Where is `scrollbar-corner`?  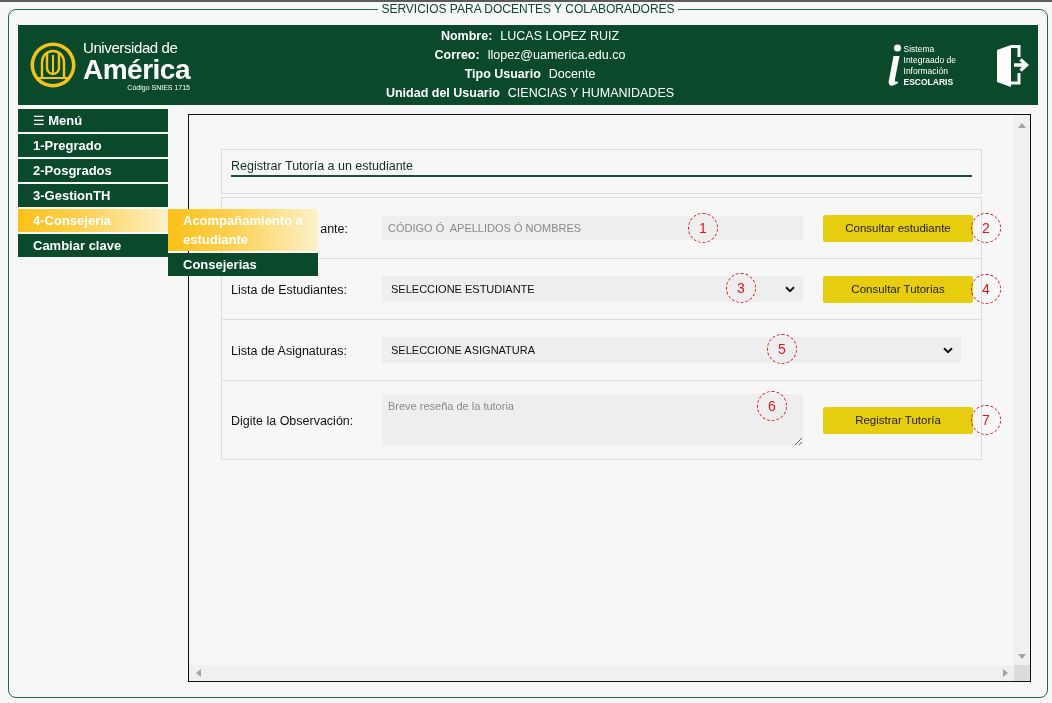
scrollbar-corner is located at coordinates (1022, 673).